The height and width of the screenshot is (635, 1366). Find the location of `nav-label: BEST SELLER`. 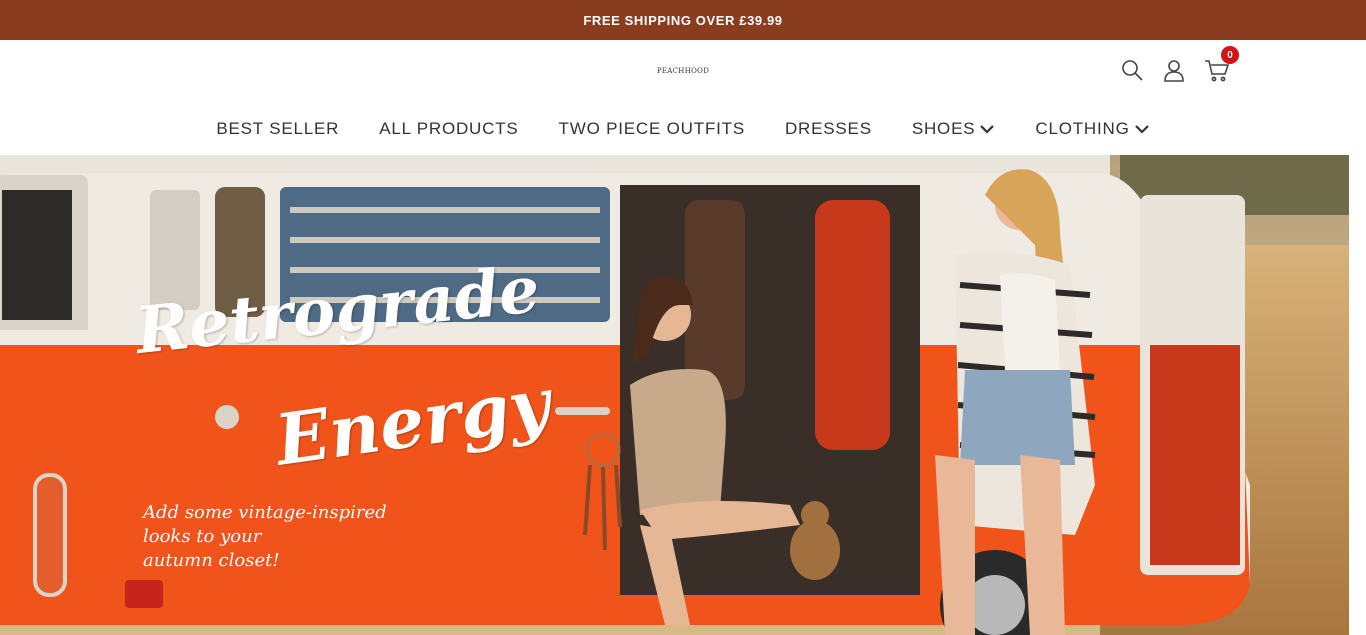

nav-label: BEST SELLER is located at coordinates (278, 128).